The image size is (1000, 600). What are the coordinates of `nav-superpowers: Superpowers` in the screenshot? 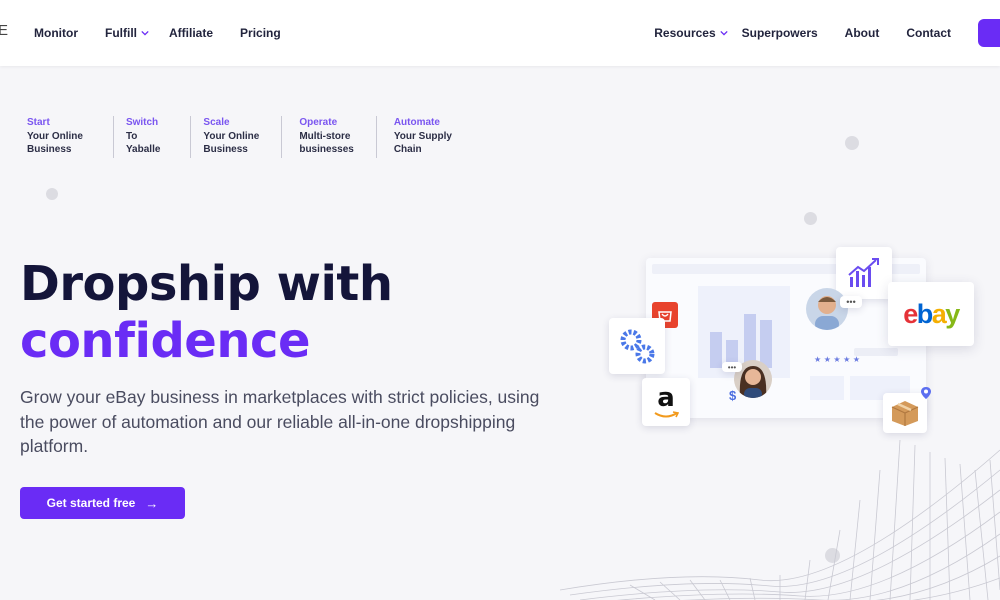 It's located at (780, 33).